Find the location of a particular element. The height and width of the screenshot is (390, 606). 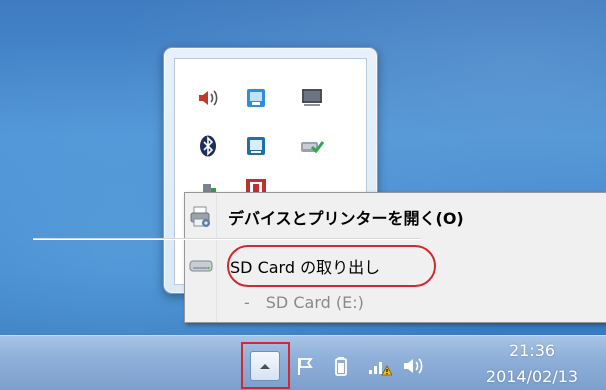

battery-icon is located at coordinates (341, 366).